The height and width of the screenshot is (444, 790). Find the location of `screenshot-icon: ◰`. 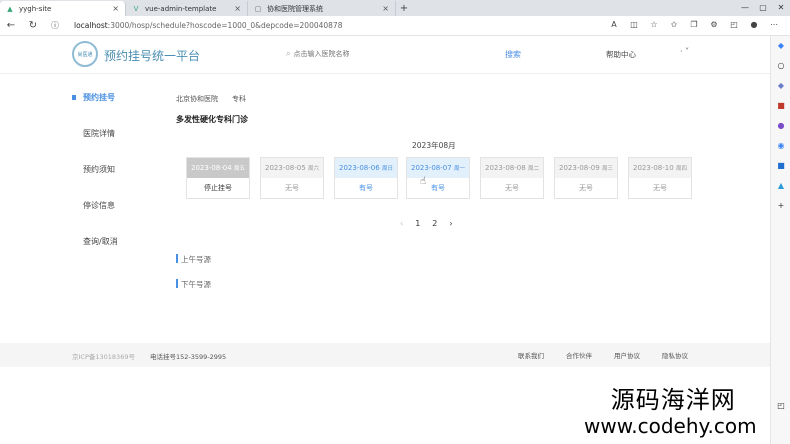

screenshot-icon: ◰ is located at coordinates (734, 25).